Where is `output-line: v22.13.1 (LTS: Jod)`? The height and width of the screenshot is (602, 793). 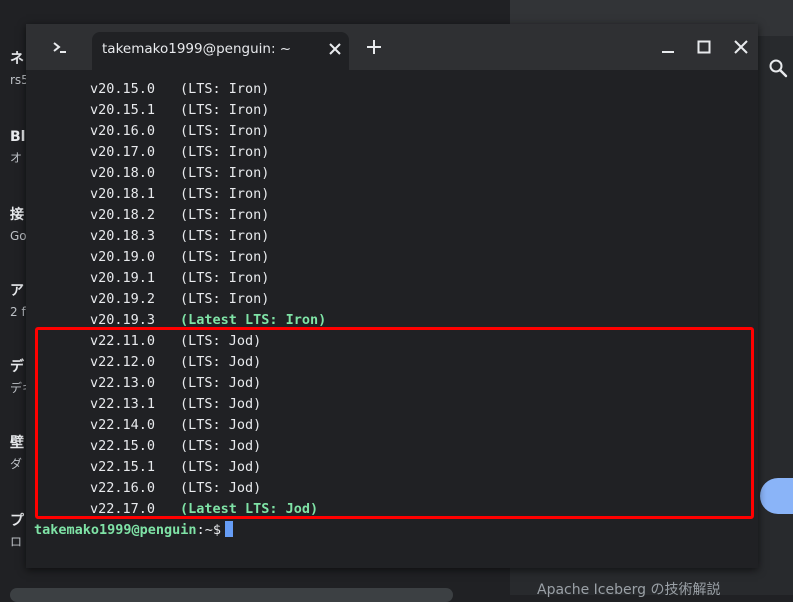
output-line: v22.13.1 (LTS: Jod) is located at coordinates (394, 404).